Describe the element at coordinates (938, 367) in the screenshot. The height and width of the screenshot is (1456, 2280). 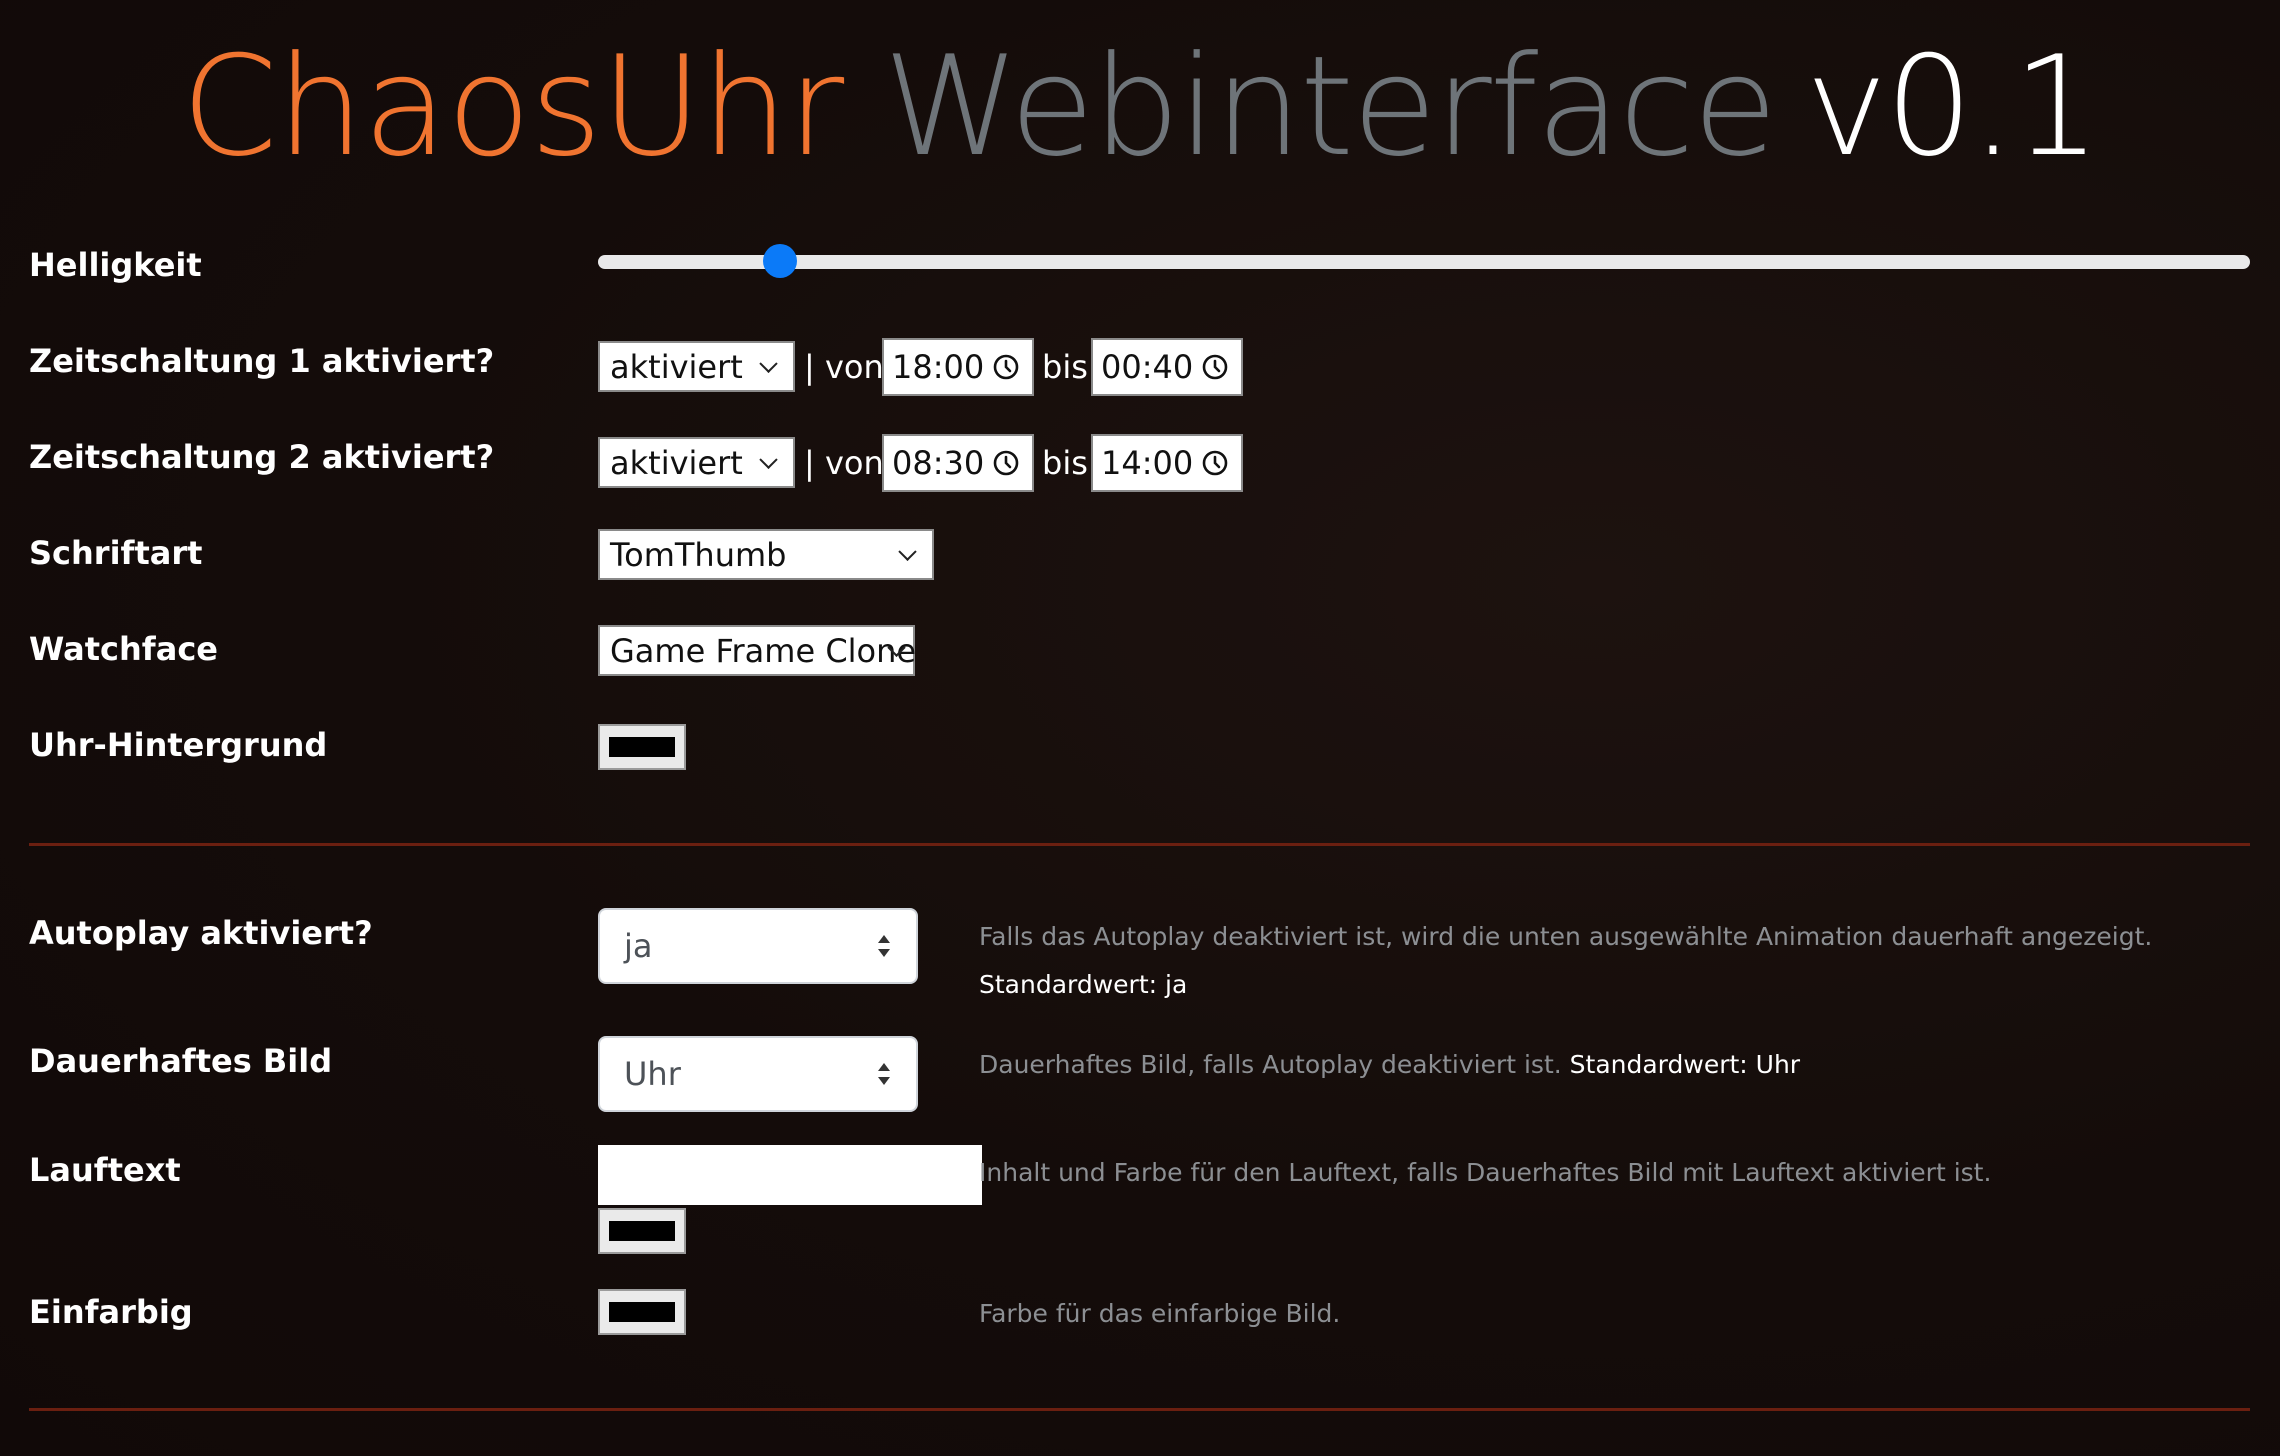
I see `timer1-from-value: 18:00` at that location.